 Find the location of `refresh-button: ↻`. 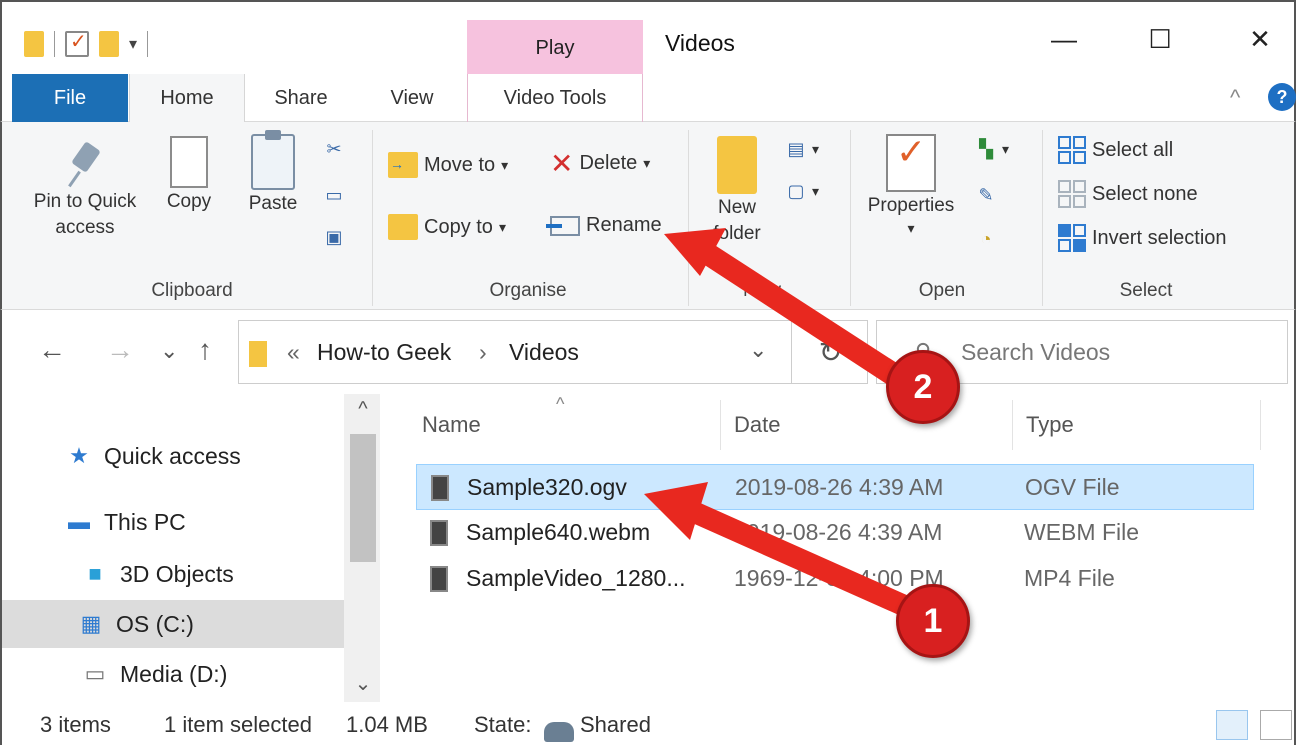

refresh-button: ↻ is located at coordinates (830, 352).